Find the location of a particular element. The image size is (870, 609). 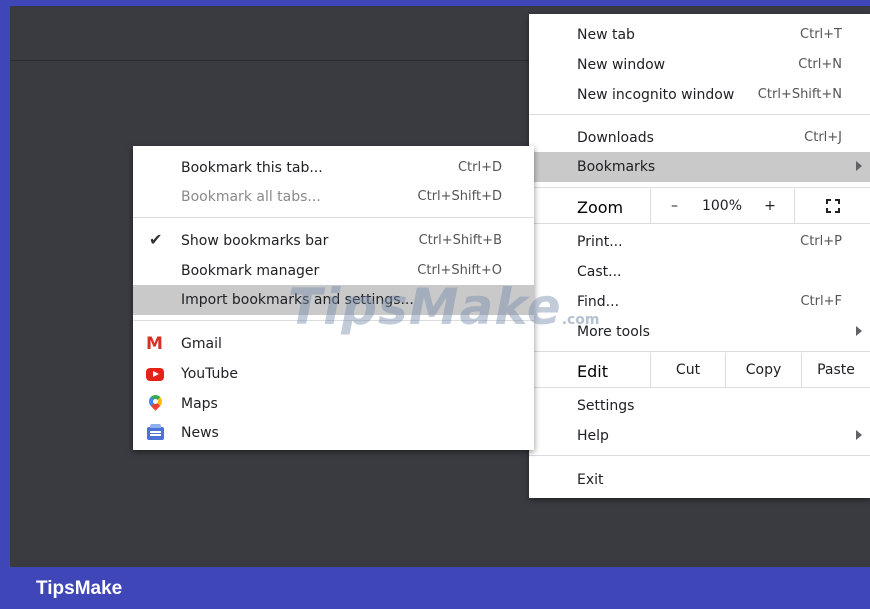

menu-label: Exit is located at coordinates (590, 480).